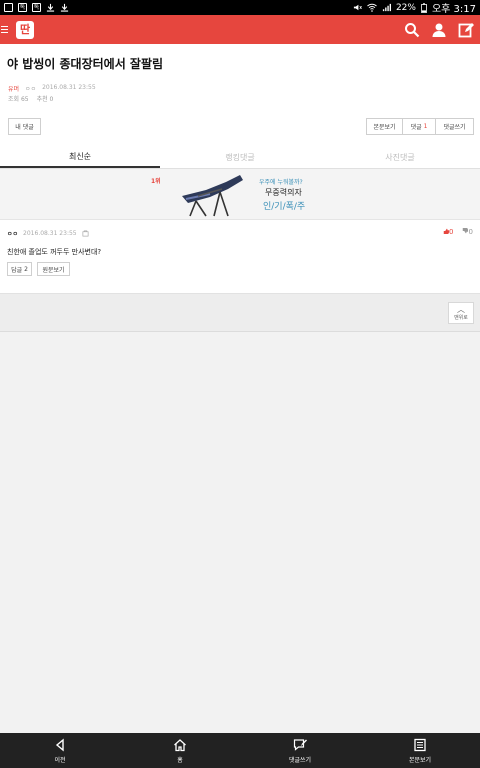  I want to click on recommend-count: 추천 0, so click(45, 99).